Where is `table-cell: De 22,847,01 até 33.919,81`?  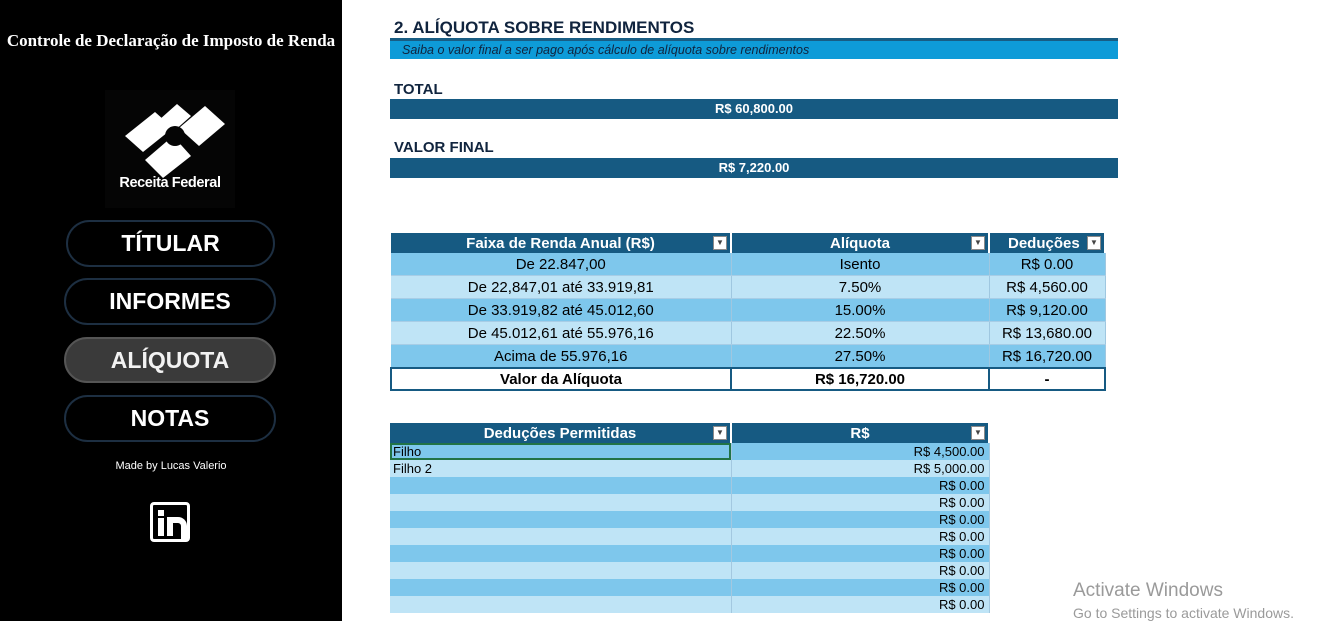 table-cell: De 22,847,01 até 33.919,81 is located at coordinates (561, 287).